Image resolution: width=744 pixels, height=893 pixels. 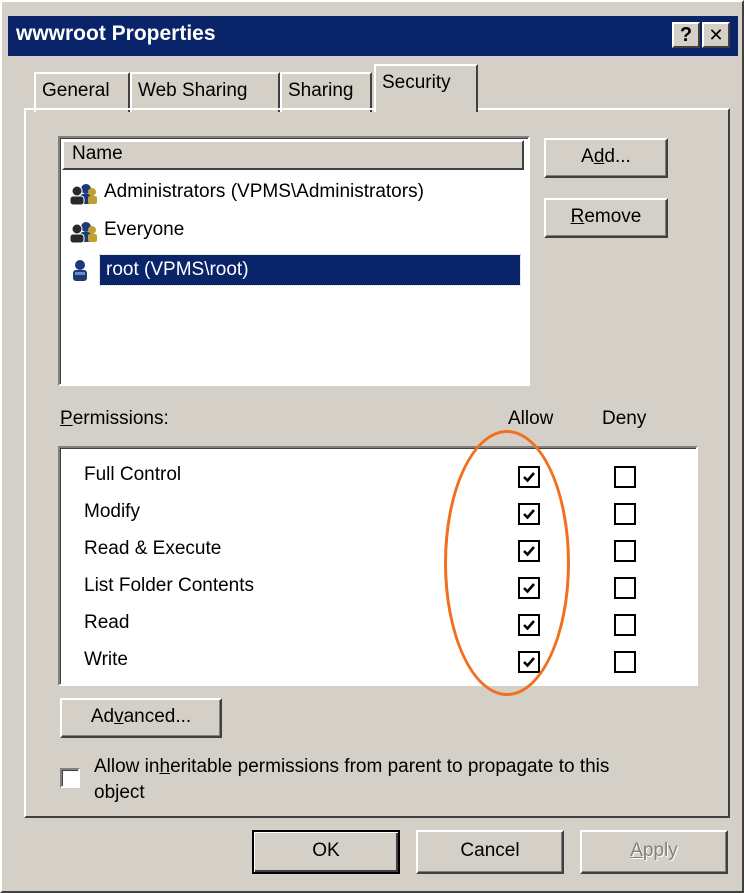 I want to click on permissions-label: Permissions:, so click(x=114, y=418).